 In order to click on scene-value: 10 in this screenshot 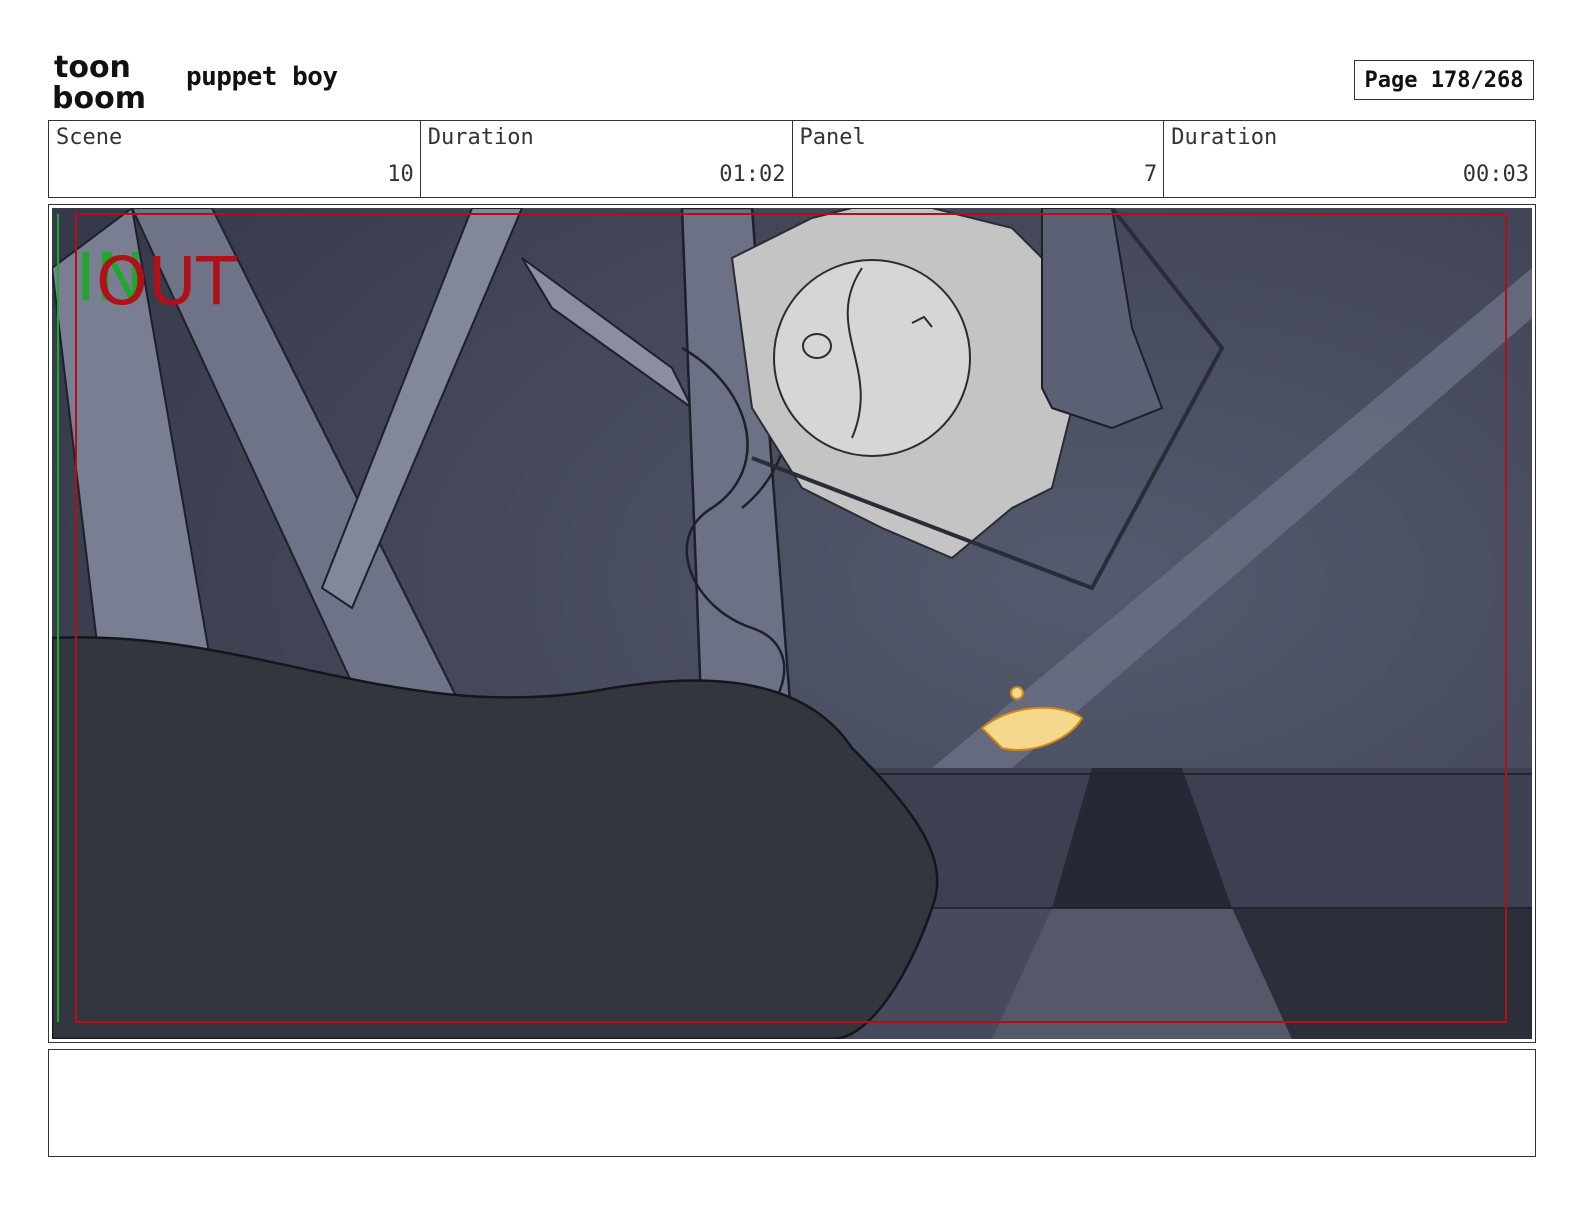, I will do `click(400, 174)`.